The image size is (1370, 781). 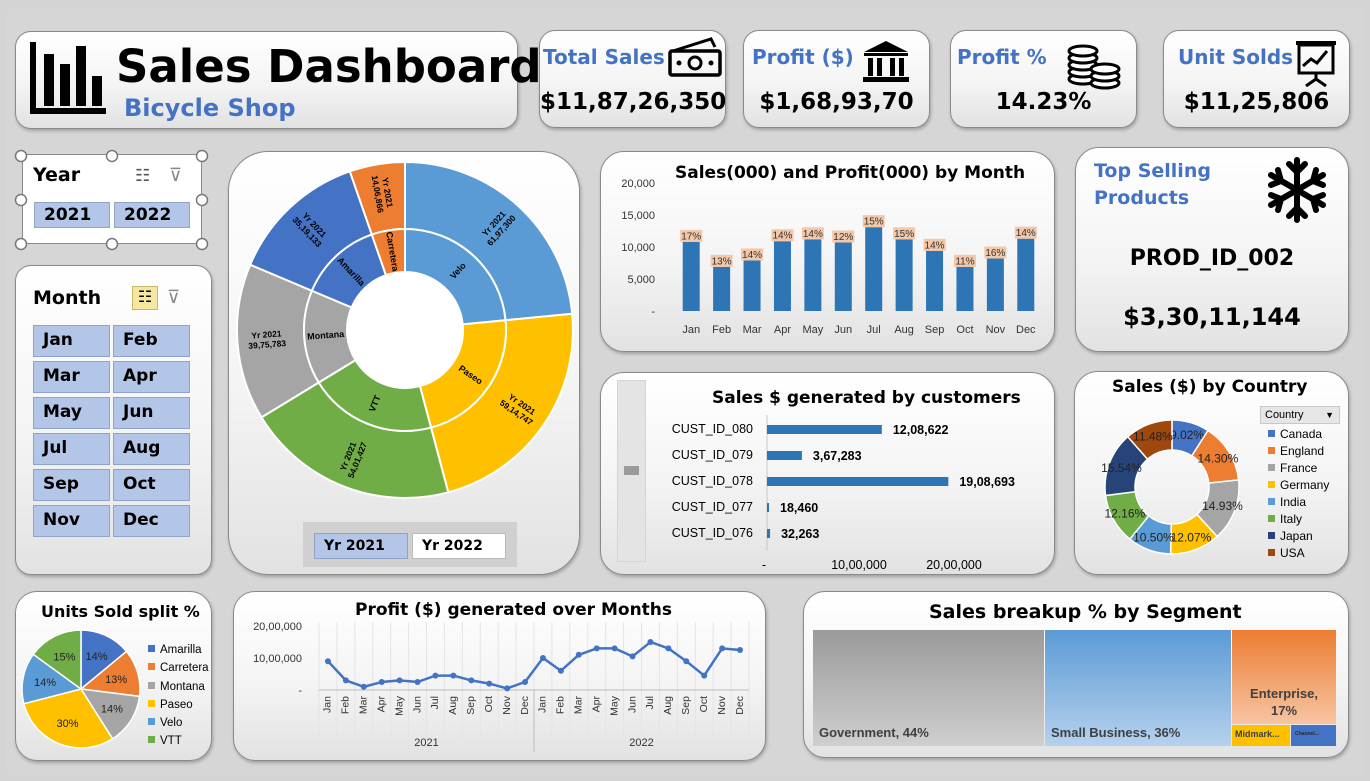 What do you see at coordinates (824, 429) in the screenshot?
I see `customer-bar` at bounding box center [824, 429].